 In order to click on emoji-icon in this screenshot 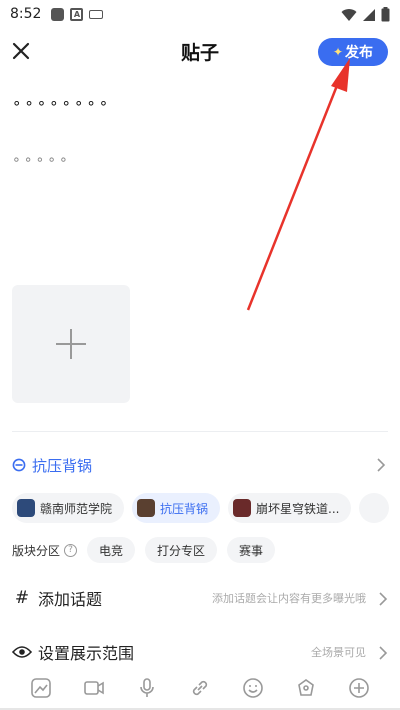, I will do `click(253, 688)`.